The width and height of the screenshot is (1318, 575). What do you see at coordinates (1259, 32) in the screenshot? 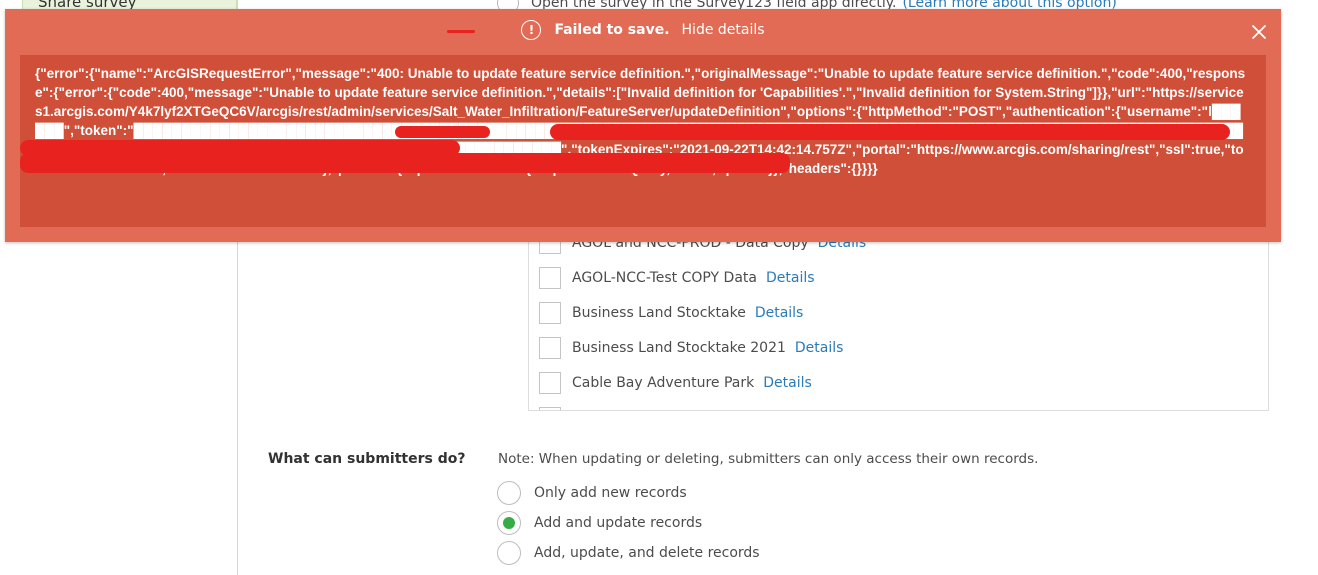
I see `close-icon` at bounding box center [1259, 32].